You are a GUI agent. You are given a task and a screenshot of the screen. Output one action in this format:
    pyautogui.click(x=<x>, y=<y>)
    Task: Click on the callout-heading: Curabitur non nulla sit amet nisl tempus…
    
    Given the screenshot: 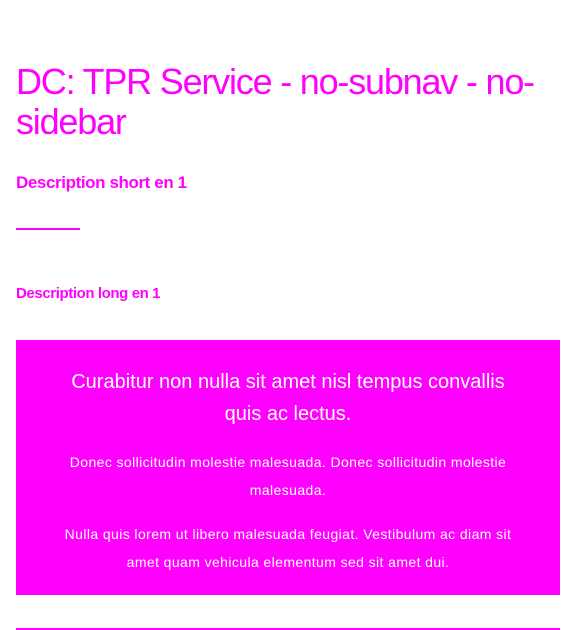 What is the action you would take?
    pyautogui.click(x=288, y=398)
    